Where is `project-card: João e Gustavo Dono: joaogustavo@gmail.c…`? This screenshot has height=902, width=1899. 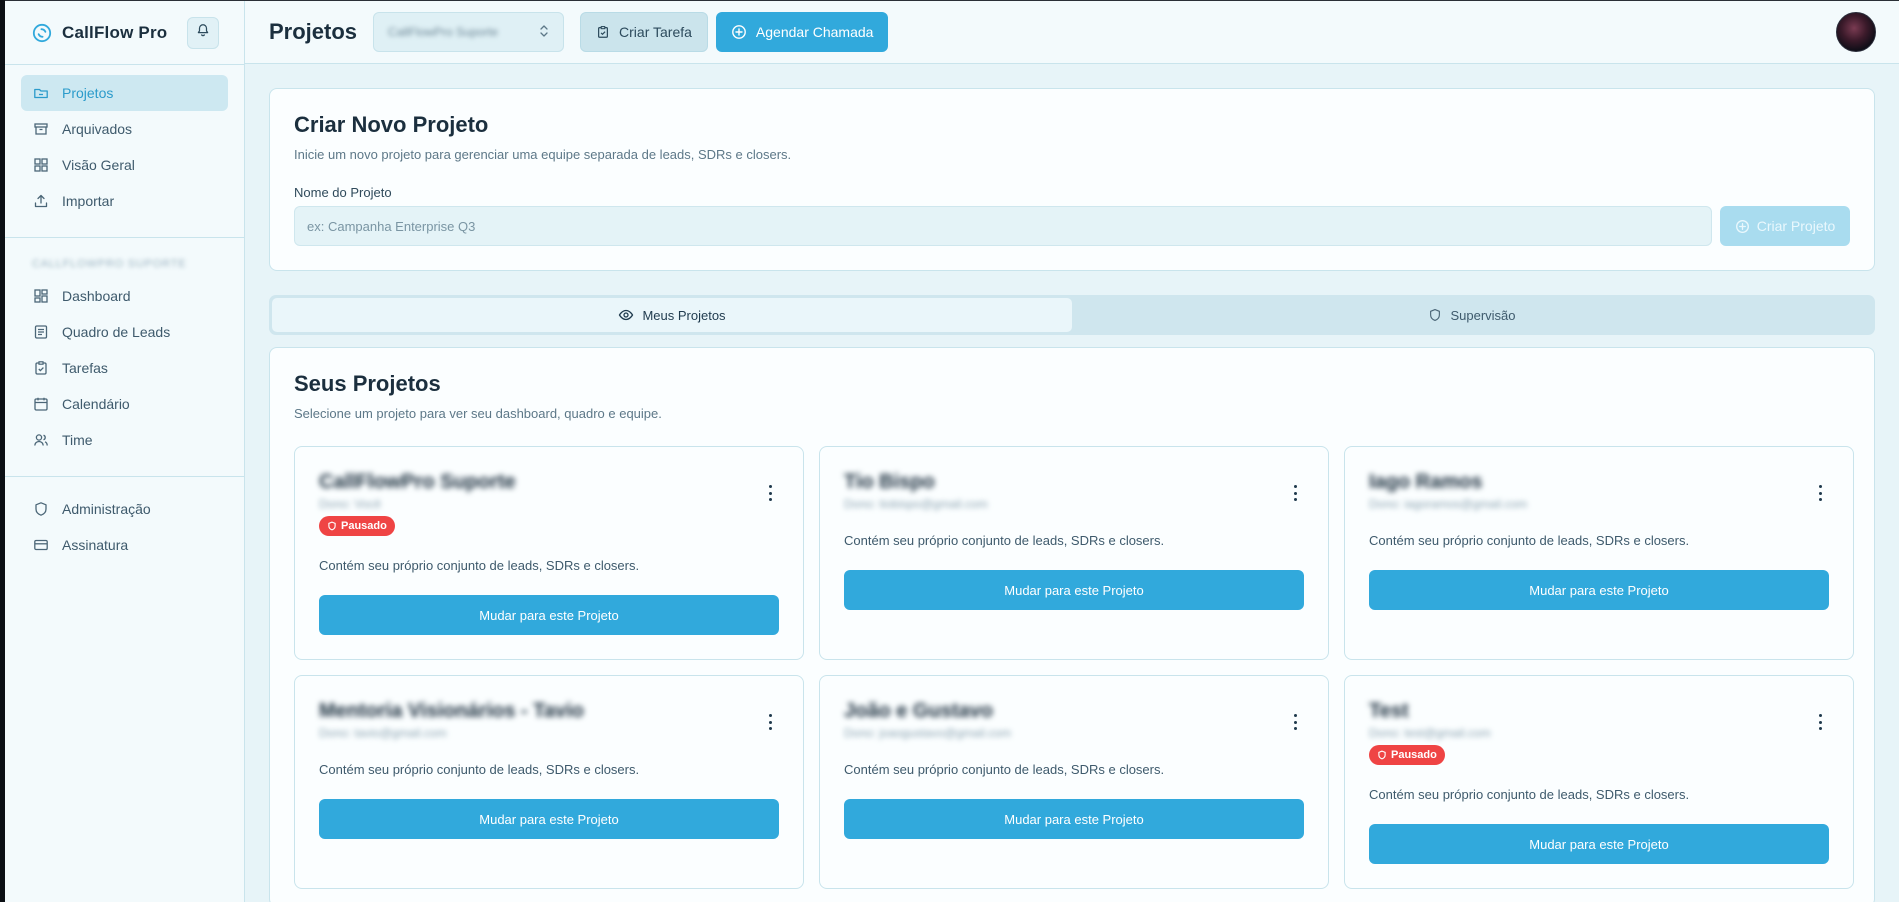 project-card: João e Gustavo Dono: joaogustavo@gmail.c… is located at coordinates (1074, 782).